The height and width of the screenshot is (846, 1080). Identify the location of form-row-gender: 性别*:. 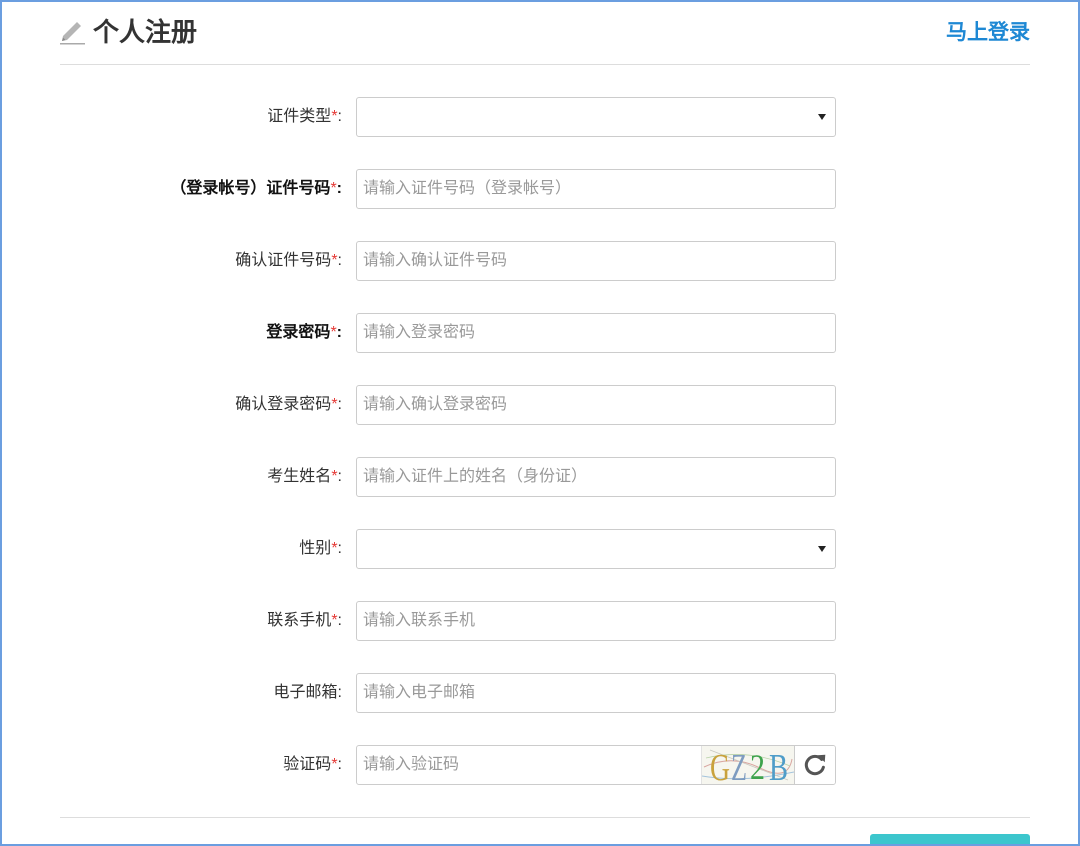
(448, 549).